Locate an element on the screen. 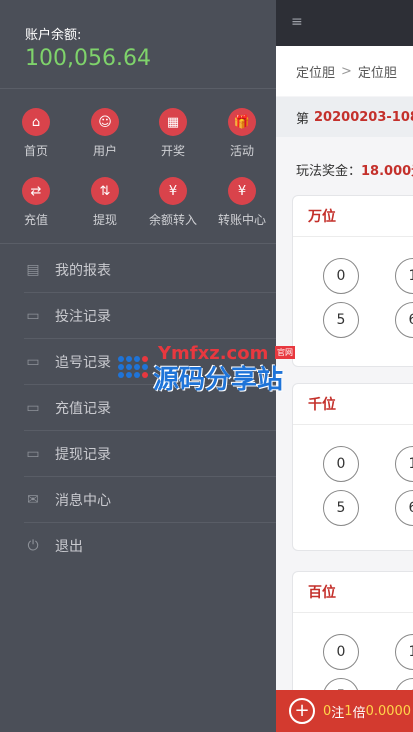  grid-recharge: ⇄ 充值 is located at coordinates (36, 202).